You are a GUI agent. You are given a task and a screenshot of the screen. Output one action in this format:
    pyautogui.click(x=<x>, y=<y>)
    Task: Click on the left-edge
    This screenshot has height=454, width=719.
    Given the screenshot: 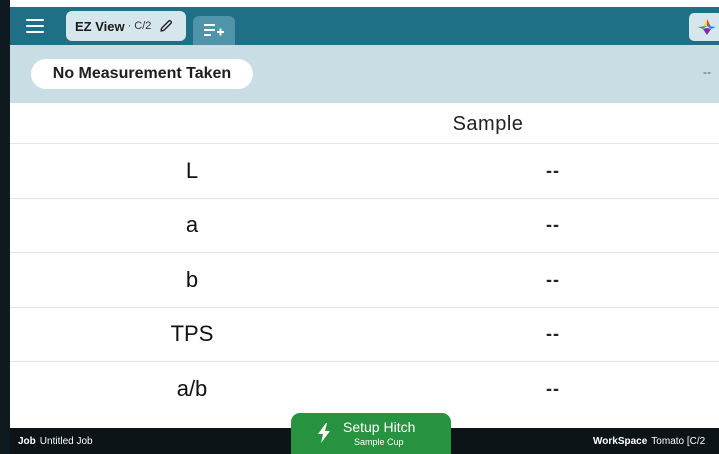 What is the action you would take?
    pyautogui.click(x=5, y=227)
    